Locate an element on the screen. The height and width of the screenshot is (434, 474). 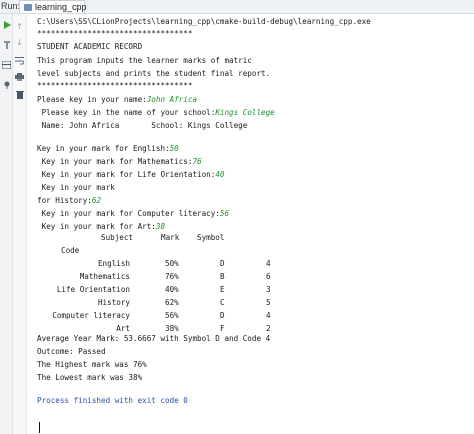
lo-prompt-line: Key in your mark for Life Orientation:40 is located at coordinates (131, 175).